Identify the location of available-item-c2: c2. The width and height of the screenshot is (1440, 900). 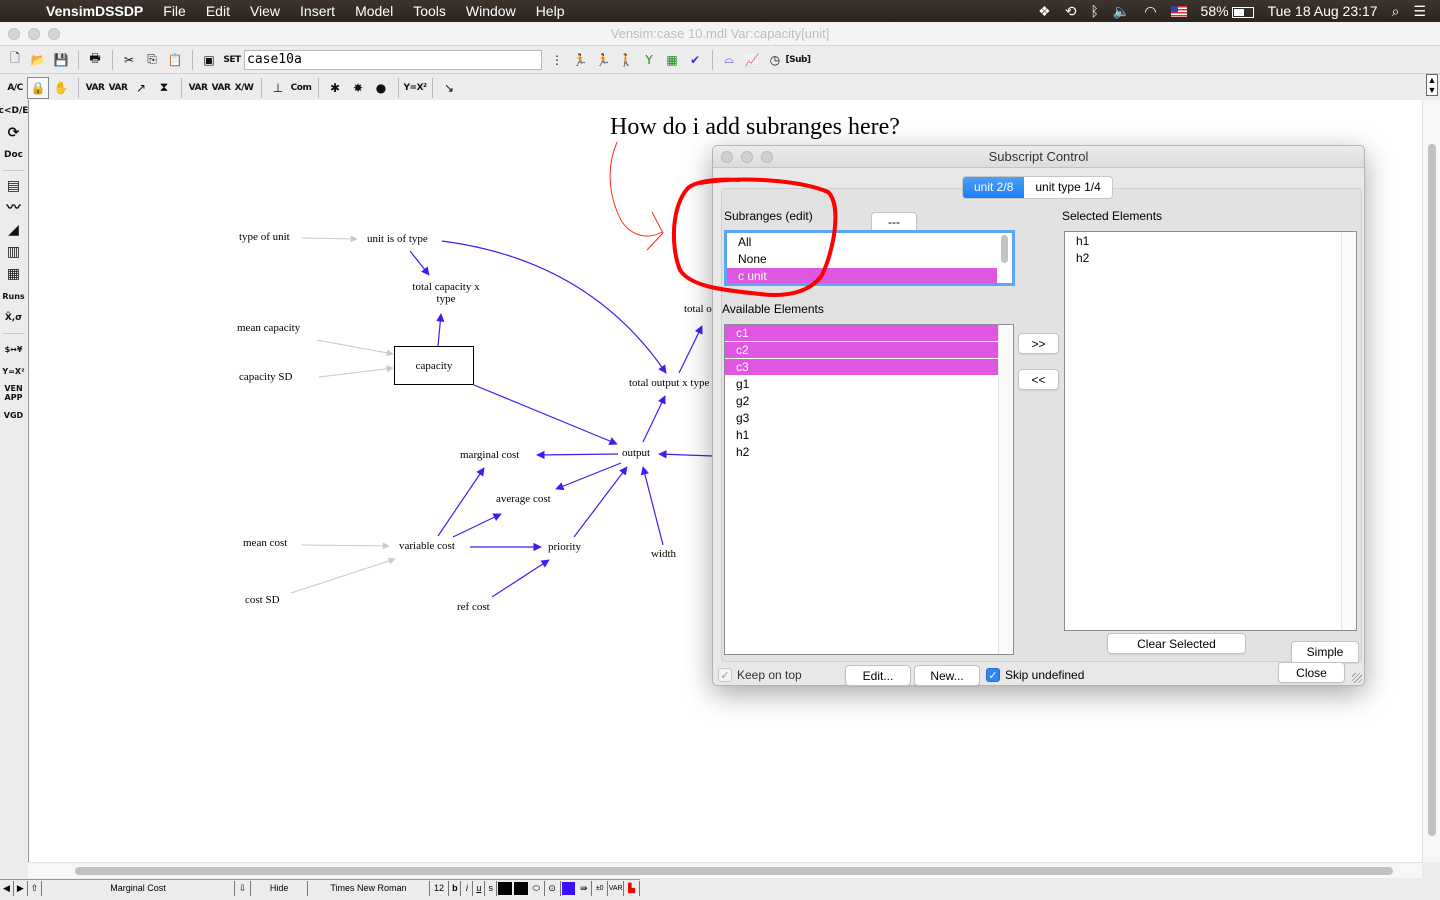
(861, 350).